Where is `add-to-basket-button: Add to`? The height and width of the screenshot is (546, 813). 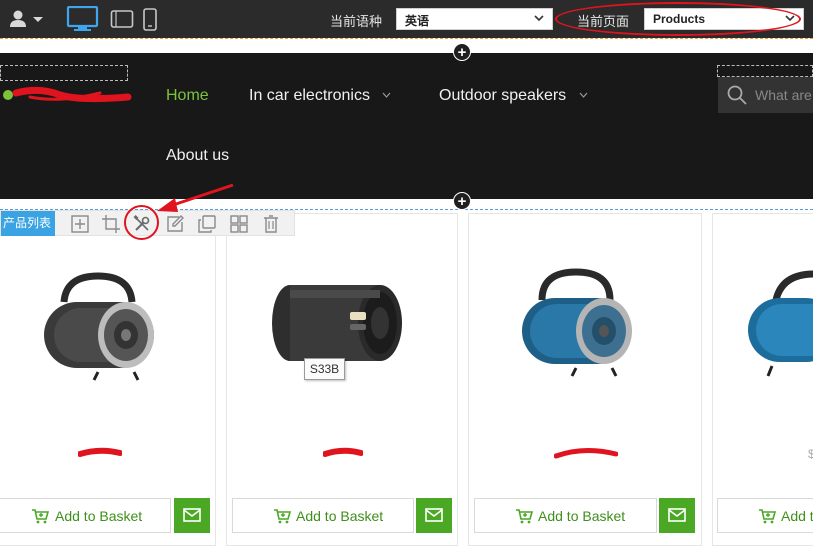
add-to-basket-button: Add to is located at coordinates (765, 515).